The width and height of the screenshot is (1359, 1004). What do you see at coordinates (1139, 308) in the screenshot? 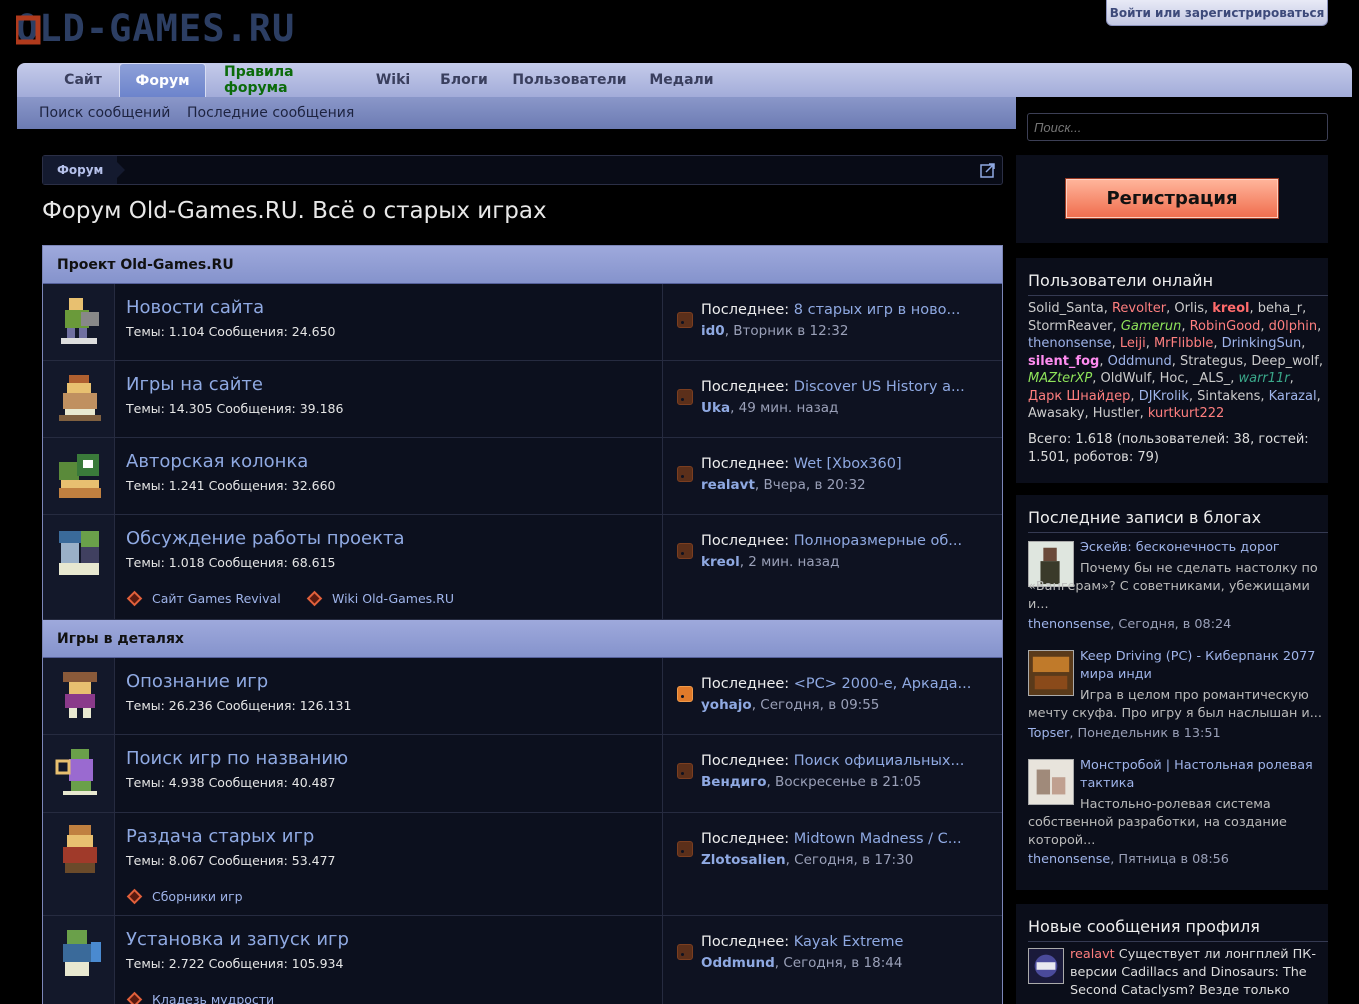
I see `online-user-link: Revolter` at bounding box center [1139, 308].